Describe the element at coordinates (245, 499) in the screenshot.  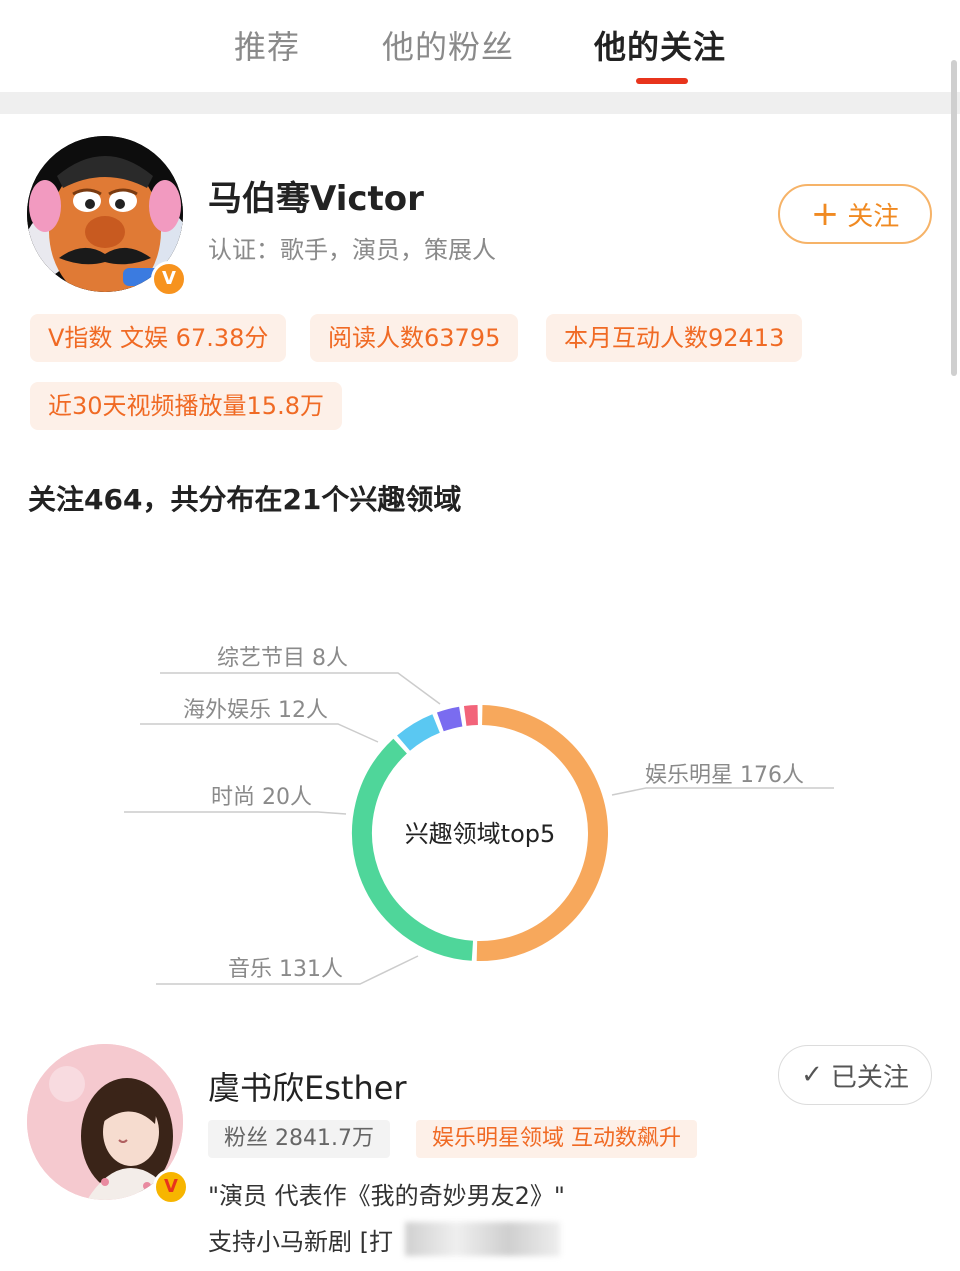
I see `interest-summary: 关注464，共分布在21个兴趣领域` at that location.